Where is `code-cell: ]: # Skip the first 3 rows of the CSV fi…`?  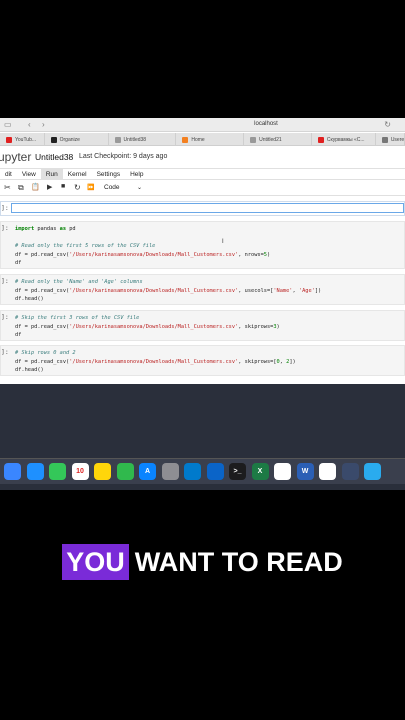 code-cell: ]: # Skip the first 3 rows of the CSV fi… is located at coordinates (202, 325).